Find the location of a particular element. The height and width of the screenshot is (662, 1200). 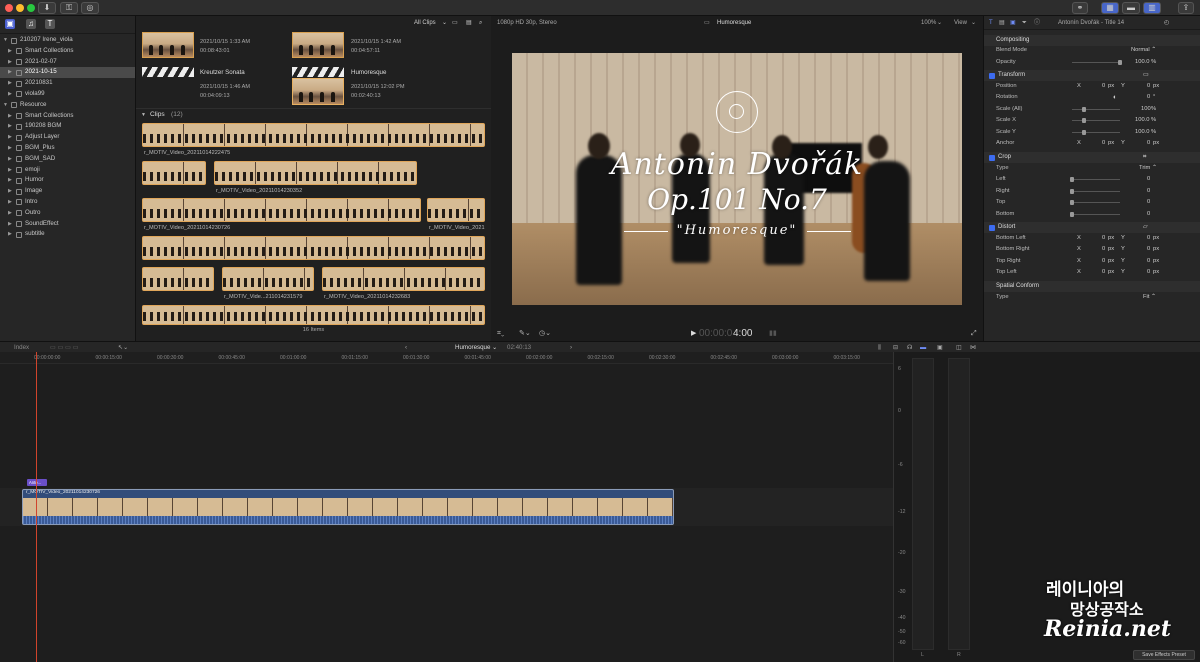

libraries-icon: ▣ is located at coordinates (10, 24).